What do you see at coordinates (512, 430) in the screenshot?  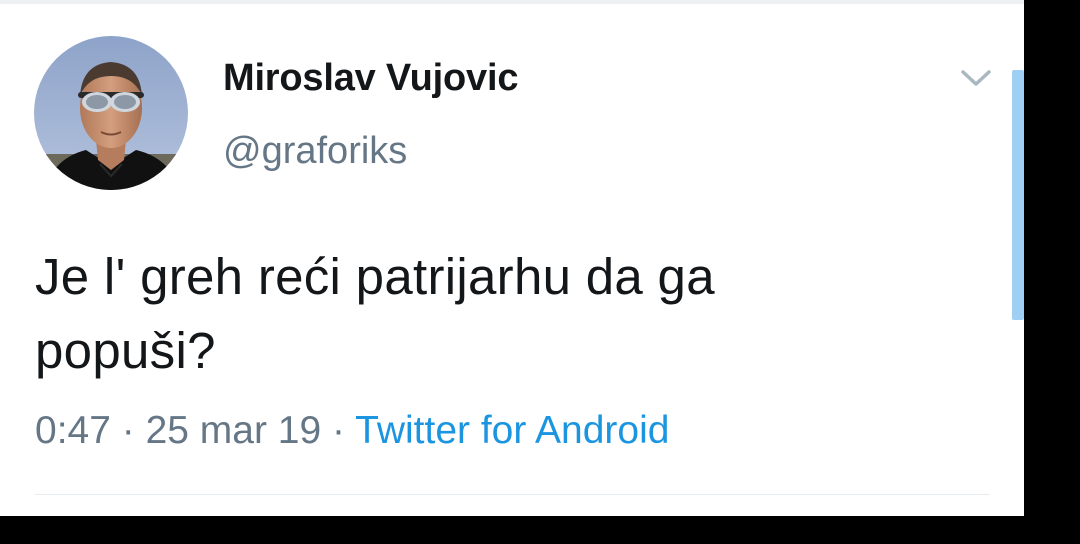 I see `tweet-source-link: Twitter for Android` at bounding box center [512, 430].